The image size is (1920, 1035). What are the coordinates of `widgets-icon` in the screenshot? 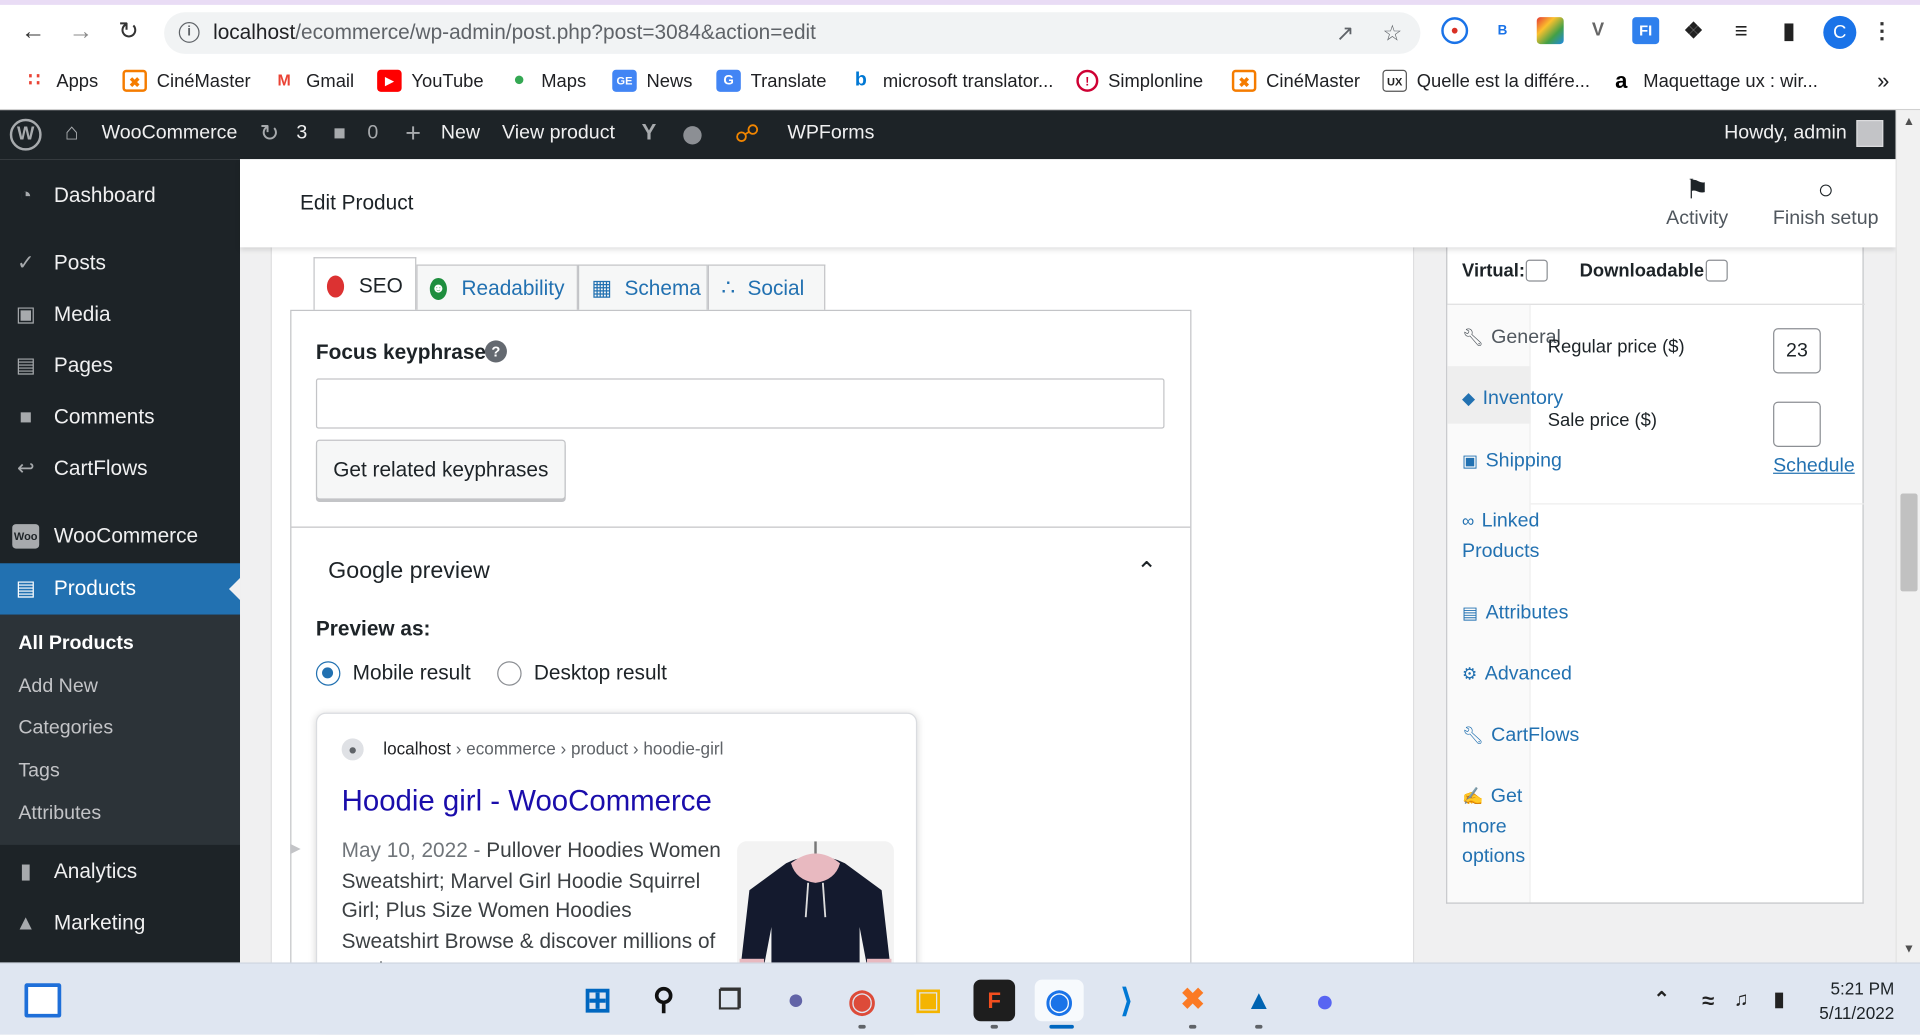 It's located at (43, 1000).